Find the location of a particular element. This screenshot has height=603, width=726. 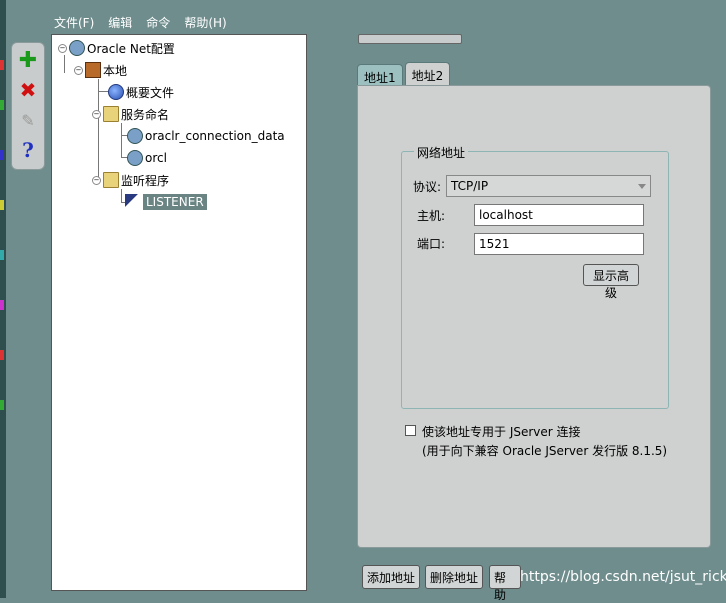

tree-node-profile: 概要文件 is located at coordinates (141, 92).